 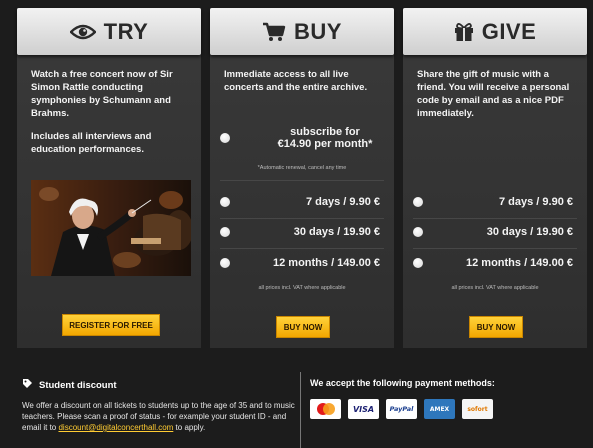 I want to click on give-radio-12-months, so click(x=418, y=263).